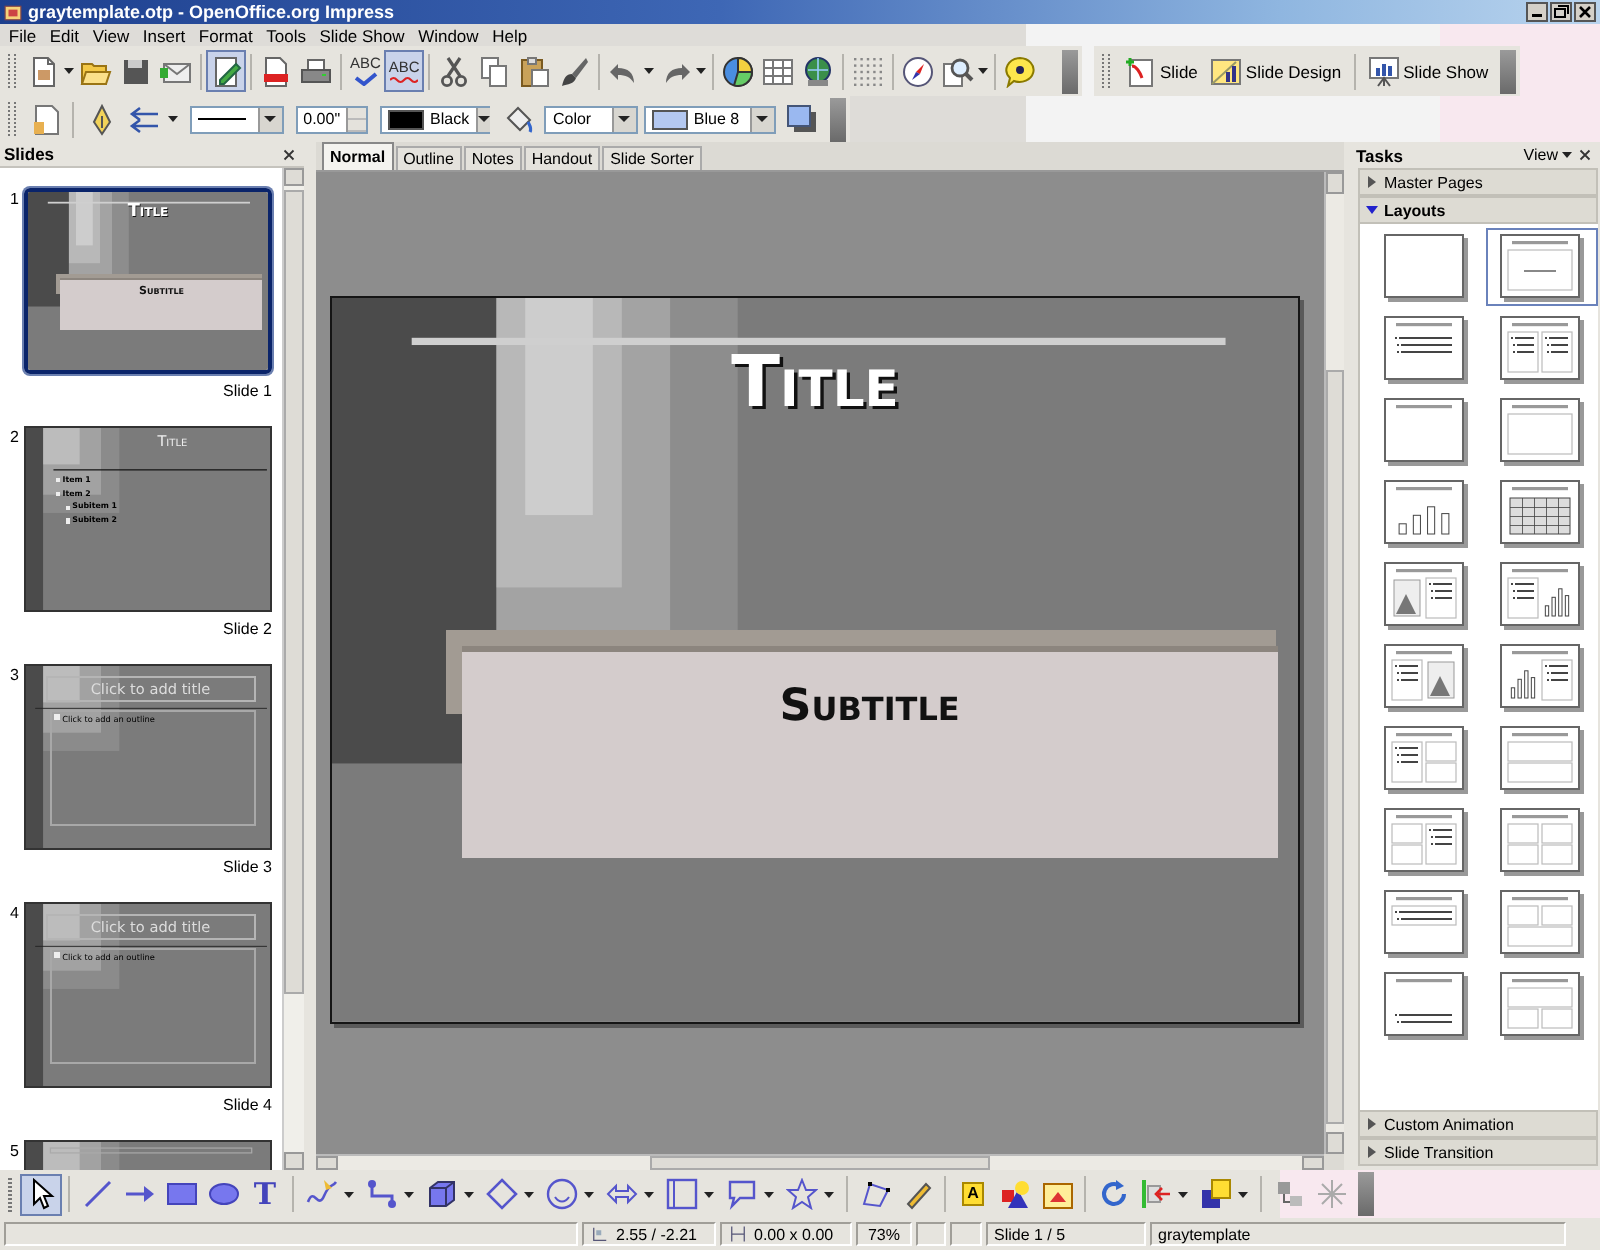 The width and height of the screenshot is (1600, 1250). What do you see at coordinates (869, 707) in the screenshot?
I see `slide-subtitle: Subtitle` at bounding box center [869, 707].